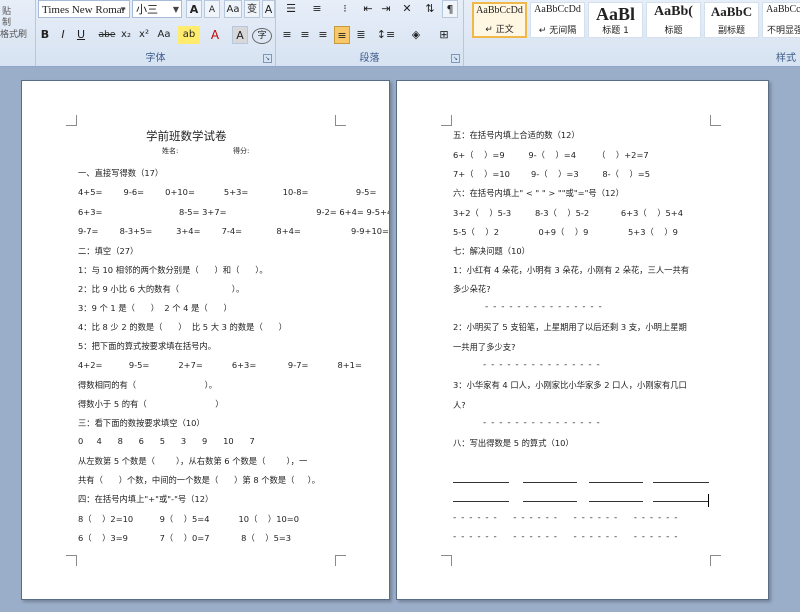  Describe the element at coordinates (491, 251) in the screenshot. I see `text-line: 七：解决问题（10）` at that location.